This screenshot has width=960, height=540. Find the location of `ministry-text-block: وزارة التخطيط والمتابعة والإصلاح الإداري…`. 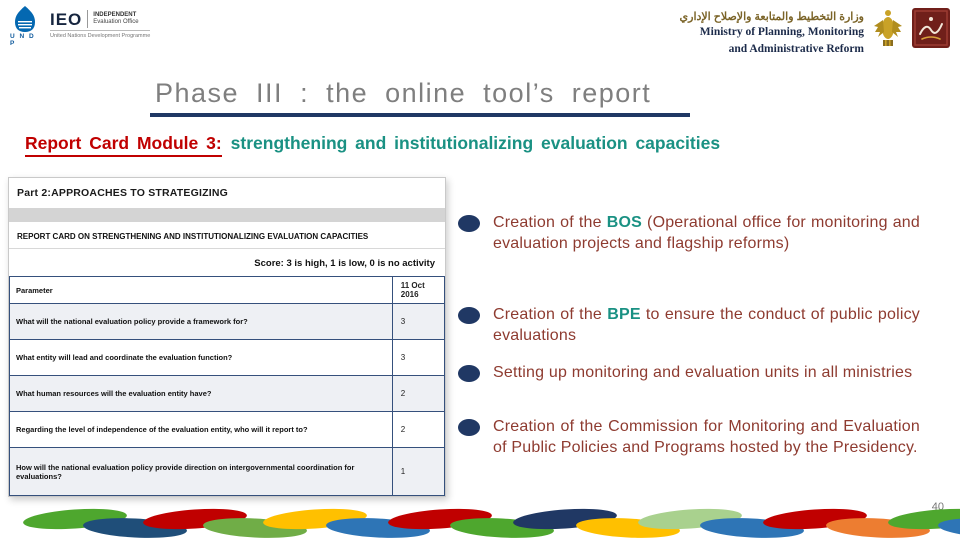

ministry-text-block: وزارة التخطيط والمتابعة والإصلاح الإداري… is located at coordinates (772, 32).